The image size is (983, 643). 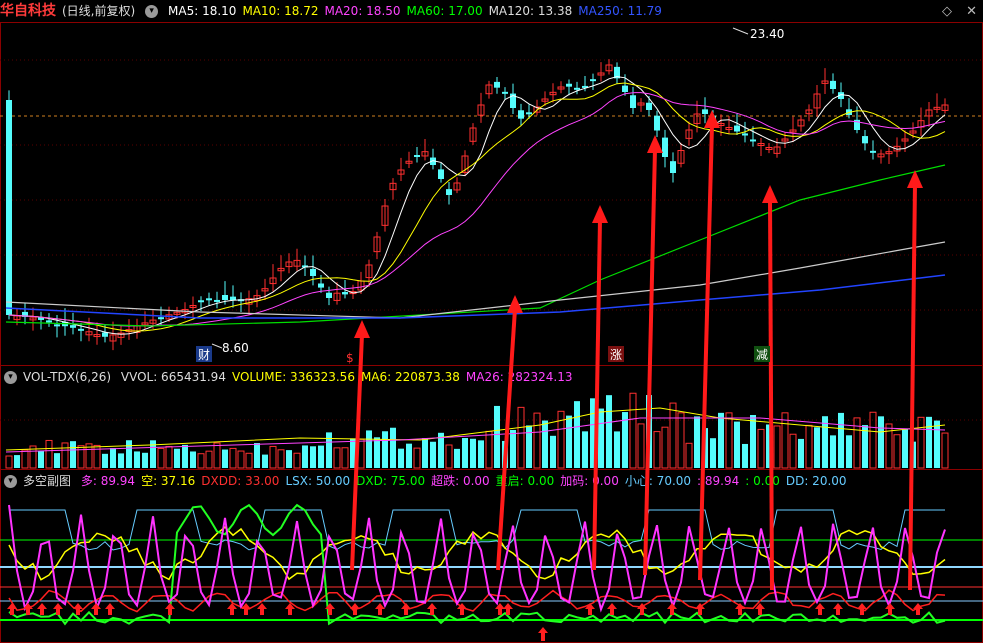 I want to click on ma120-line, so click(x=475, y=280).